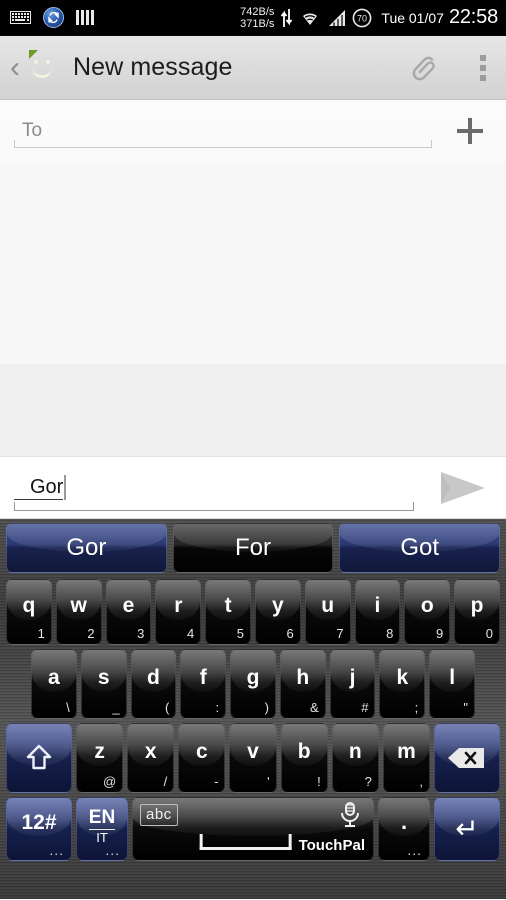  I want to click on key-z: z @, so click(100, 758).